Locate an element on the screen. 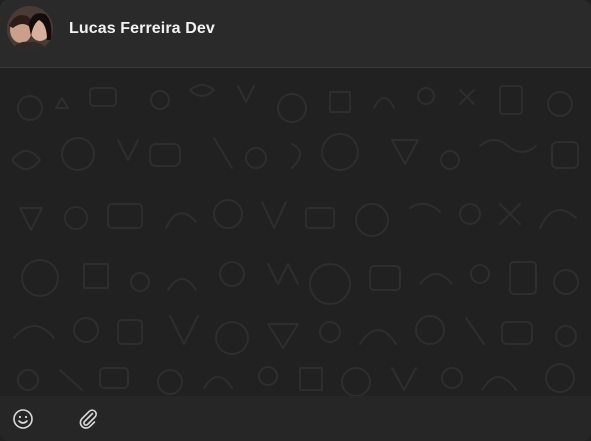 The width and height of the screenshot is (591, 441). paperclip-icon is located at coordinates (88, 419).